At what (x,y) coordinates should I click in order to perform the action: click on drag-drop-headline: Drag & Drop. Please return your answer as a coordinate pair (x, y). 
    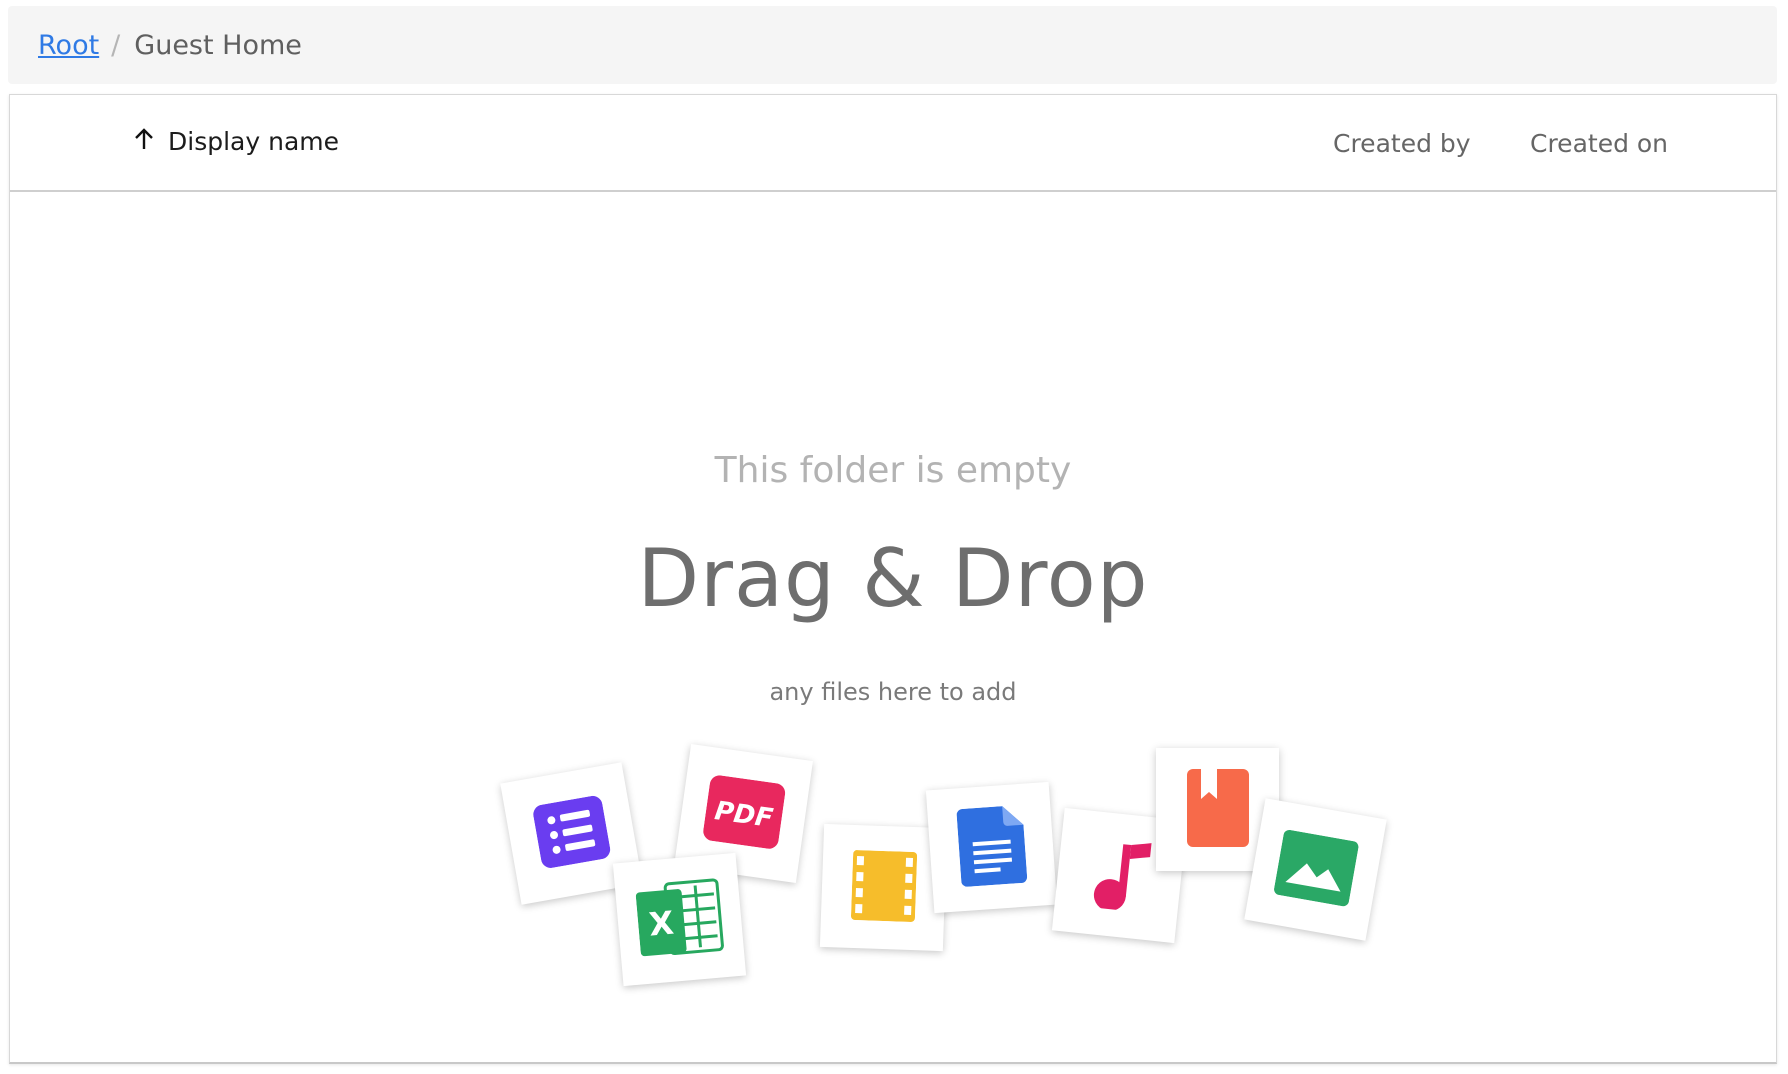
    Looking at the image, I should click on (893, 578).